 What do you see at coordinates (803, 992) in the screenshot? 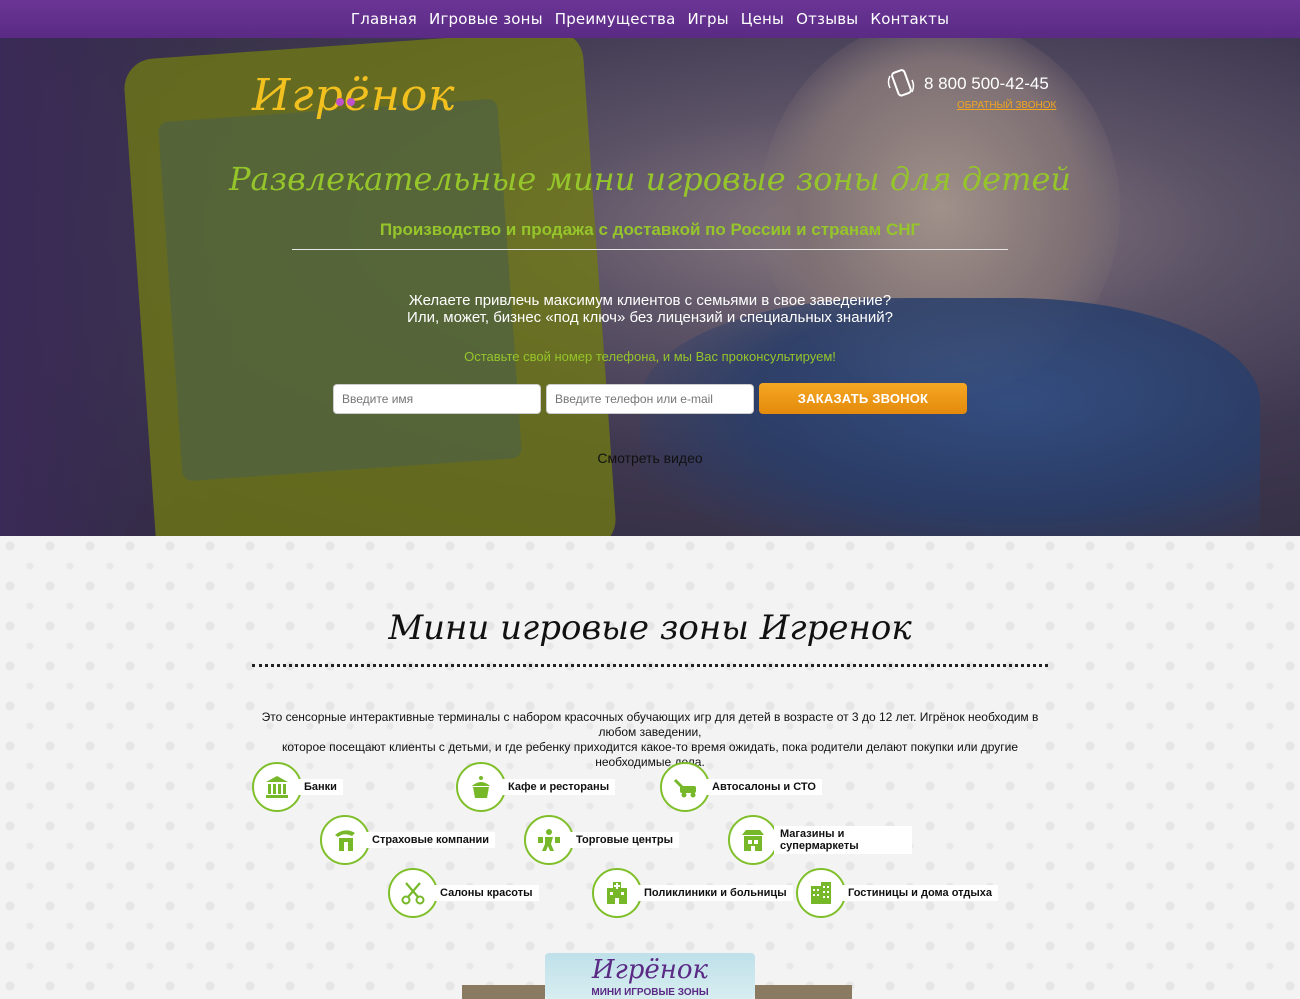
I see `promo-preview-right` at bounding box center [803, 992].